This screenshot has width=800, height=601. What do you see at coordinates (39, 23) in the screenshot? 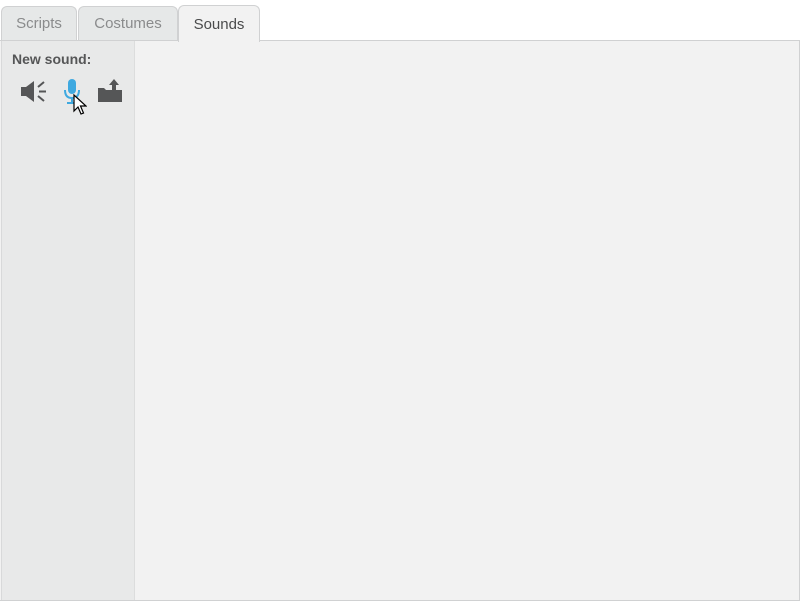
I see `tab-scripts: Scripts` at bounding box center [39, 23].